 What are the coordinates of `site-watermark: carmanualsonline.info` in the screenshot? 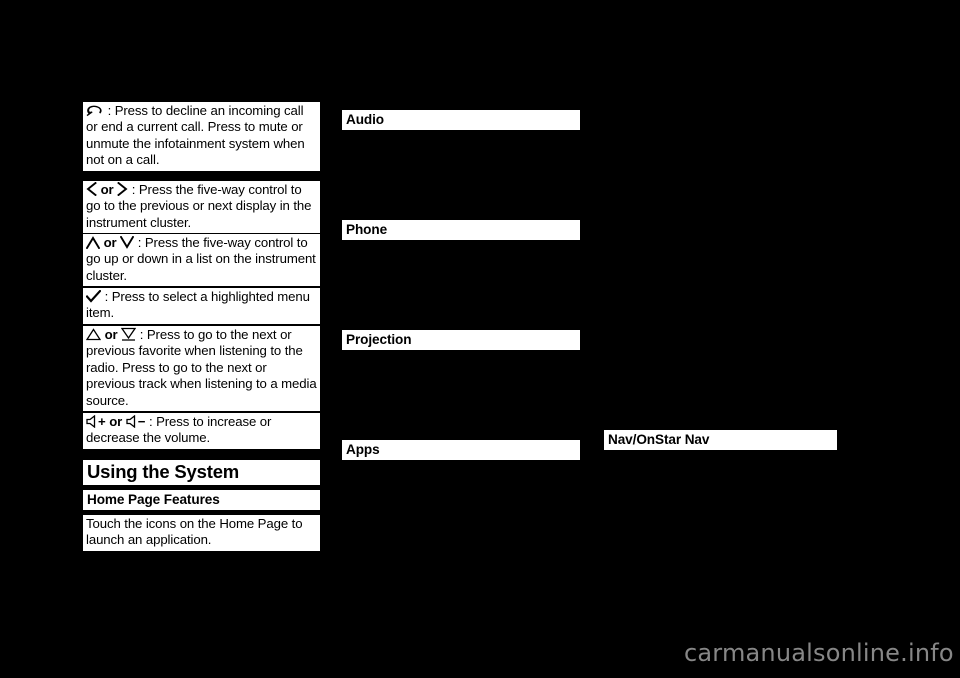 It's located at (819, 653).